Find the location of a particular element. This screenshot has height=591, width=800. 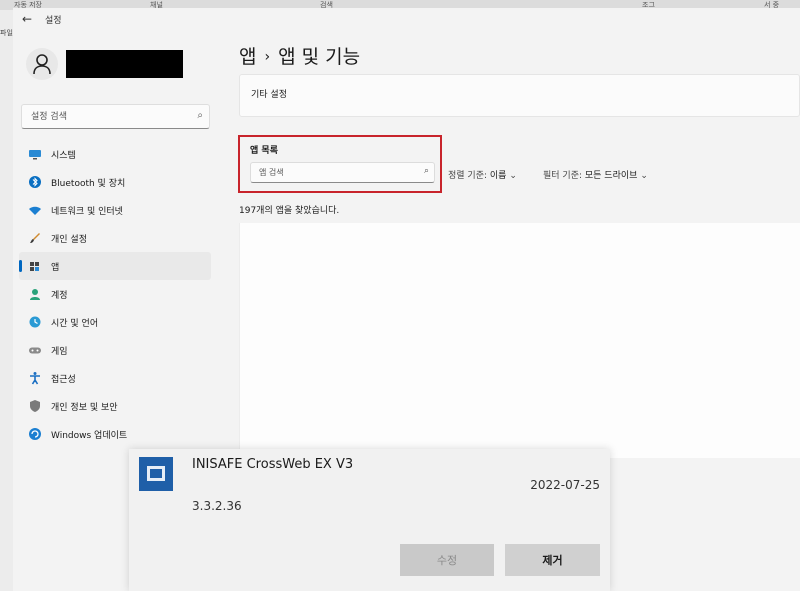

sidebar-item-windows-update: Windows 업데이트 is located at coordinates (115, 434).